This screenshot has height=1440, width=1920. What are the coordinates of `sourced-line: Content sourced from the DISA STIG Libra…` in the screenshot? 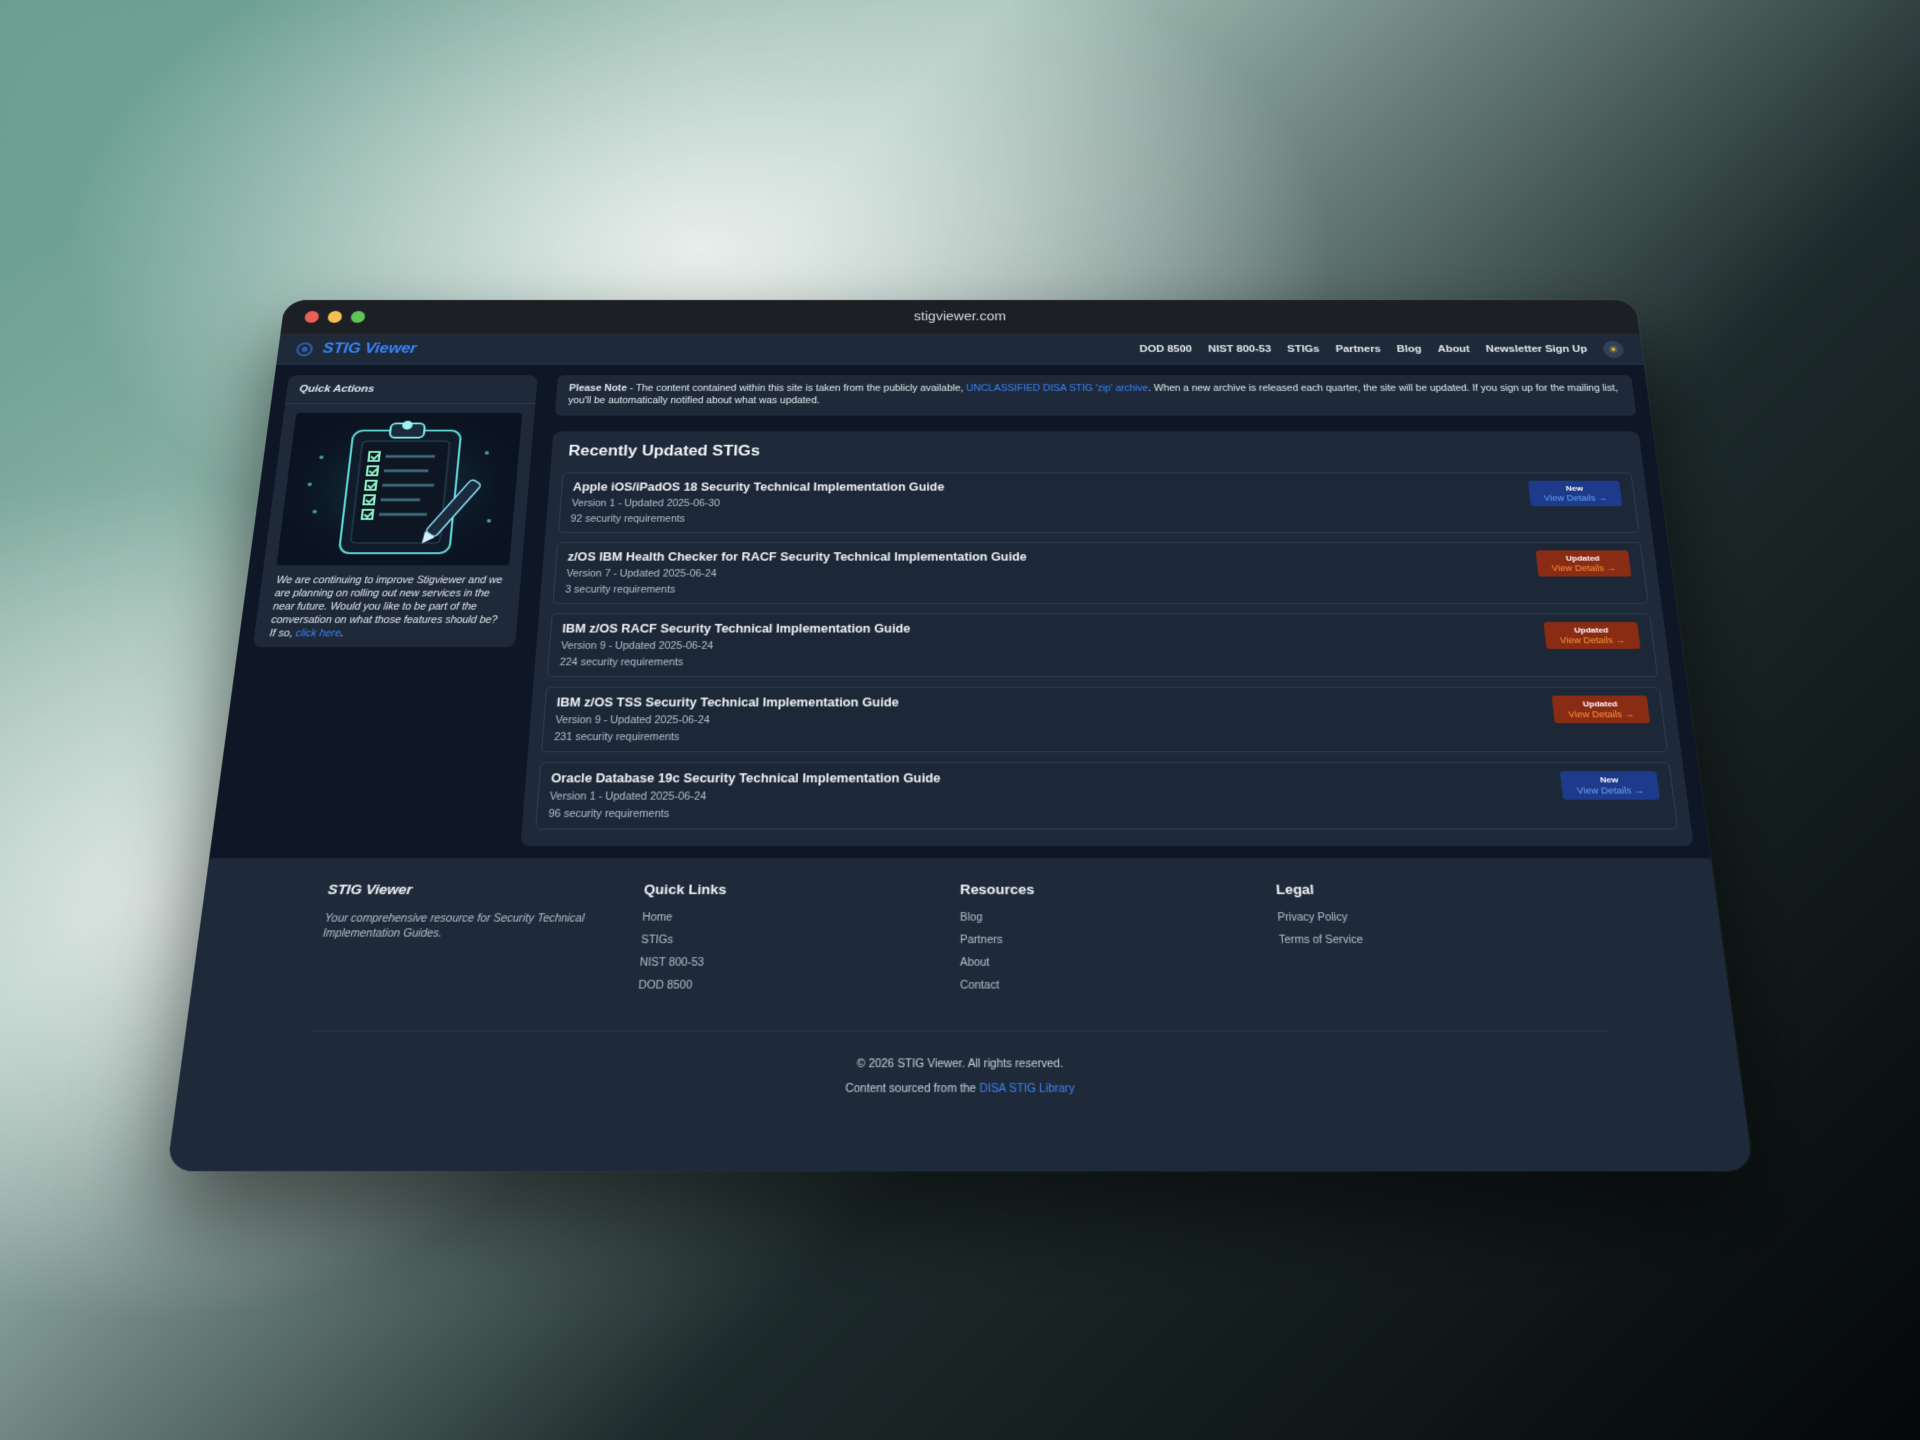 It's located at (960, 1089).